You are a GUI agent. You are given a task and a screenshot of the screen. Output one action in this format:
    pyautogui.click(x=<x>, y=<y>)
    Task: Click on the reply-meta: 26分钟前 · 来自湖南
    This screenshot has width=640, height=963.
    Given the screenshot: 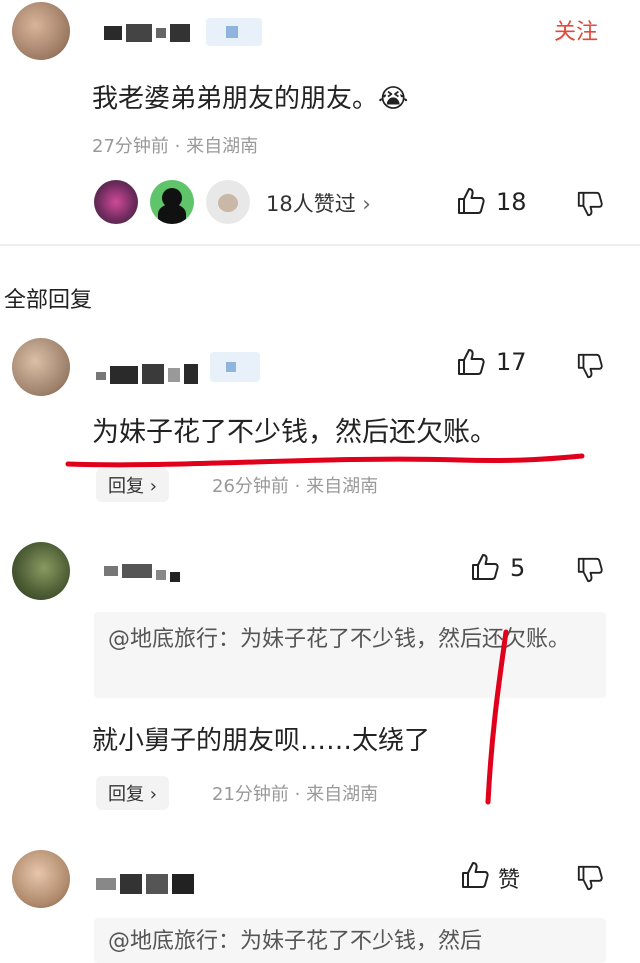 What is the action you would take?
    pyautogui.click(x=295, y=486)
    